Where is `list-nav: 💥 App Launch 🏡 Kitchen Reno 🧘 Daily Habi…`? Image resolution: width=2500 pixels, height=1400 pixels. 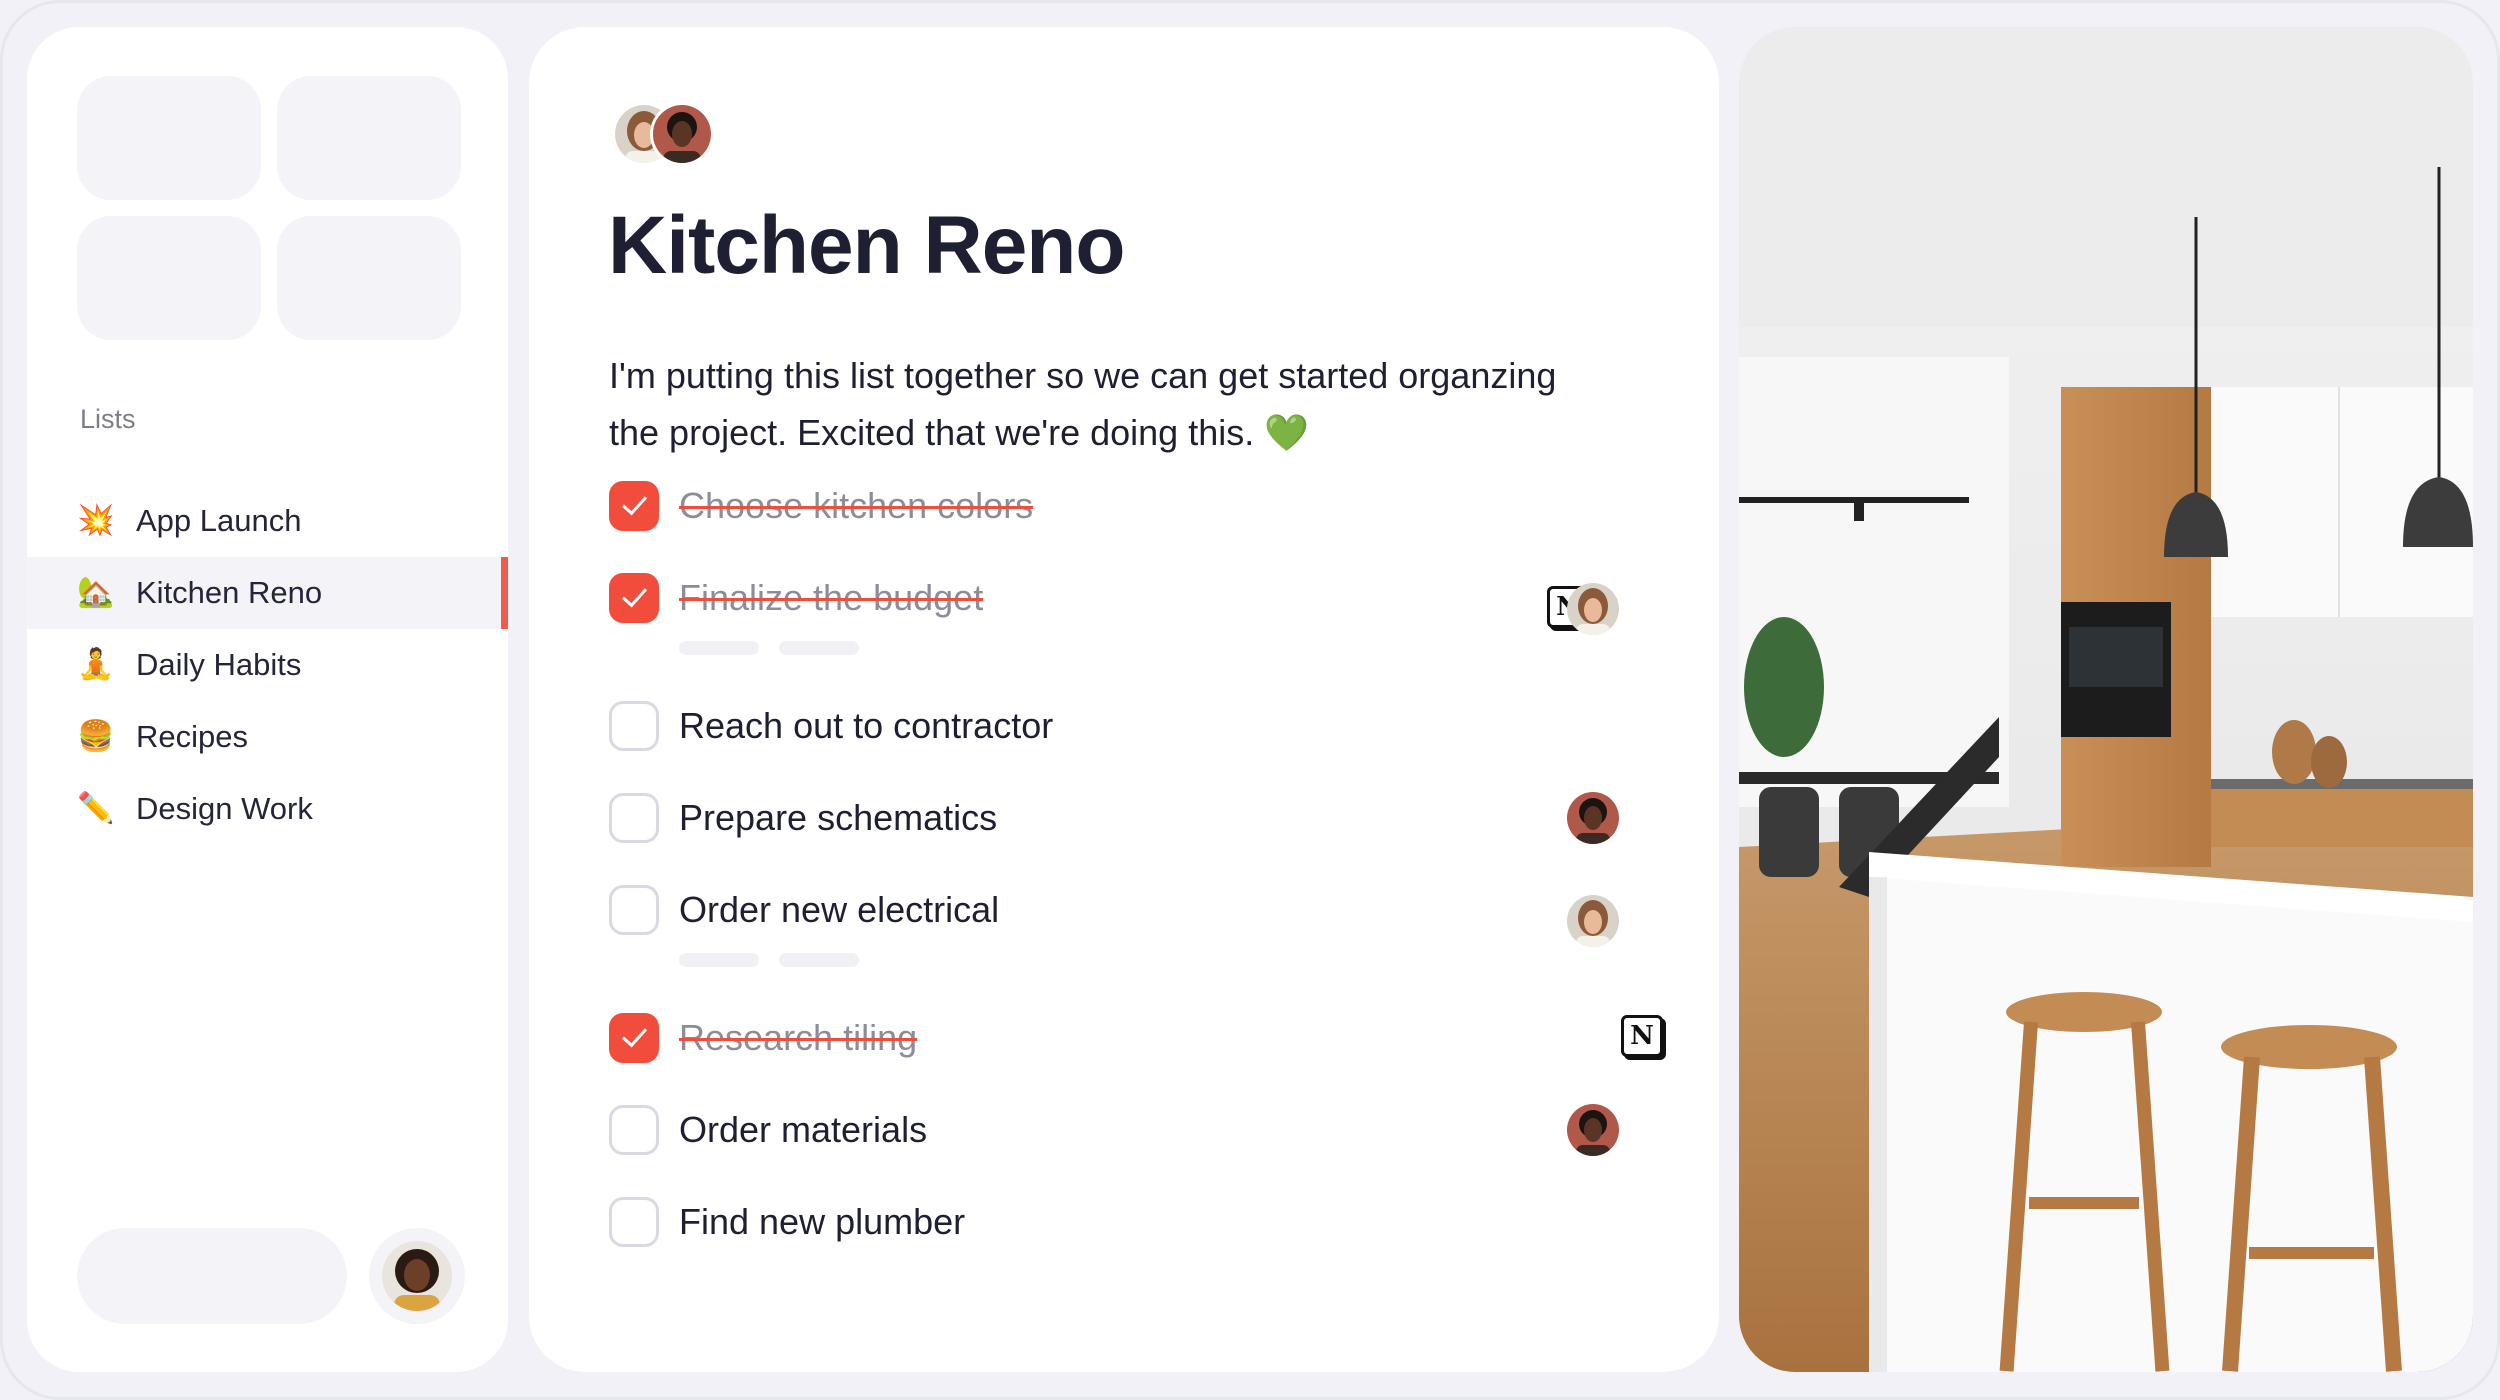
list-nav: 💥 App Launch 🏡 Kitchen Reno 🧘 Daily Habi… is located at coordinates (267, 665).